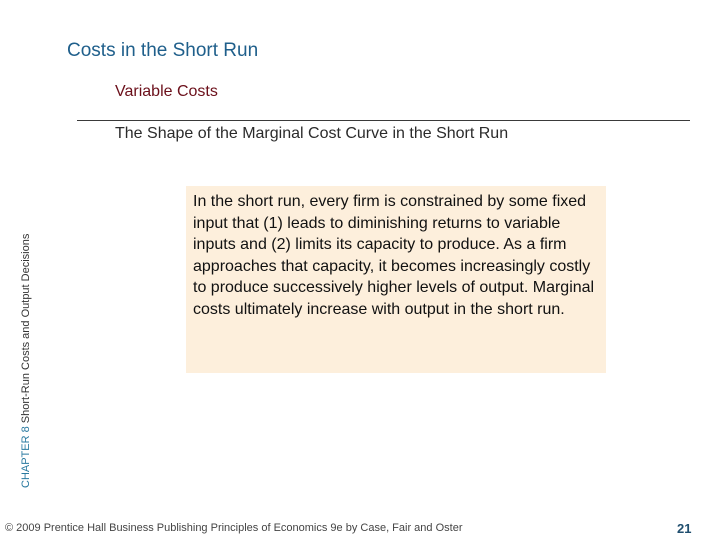 This screenshot has height=540, width=720. I want to click on section-title: Variable Costs, so click(166, 91).